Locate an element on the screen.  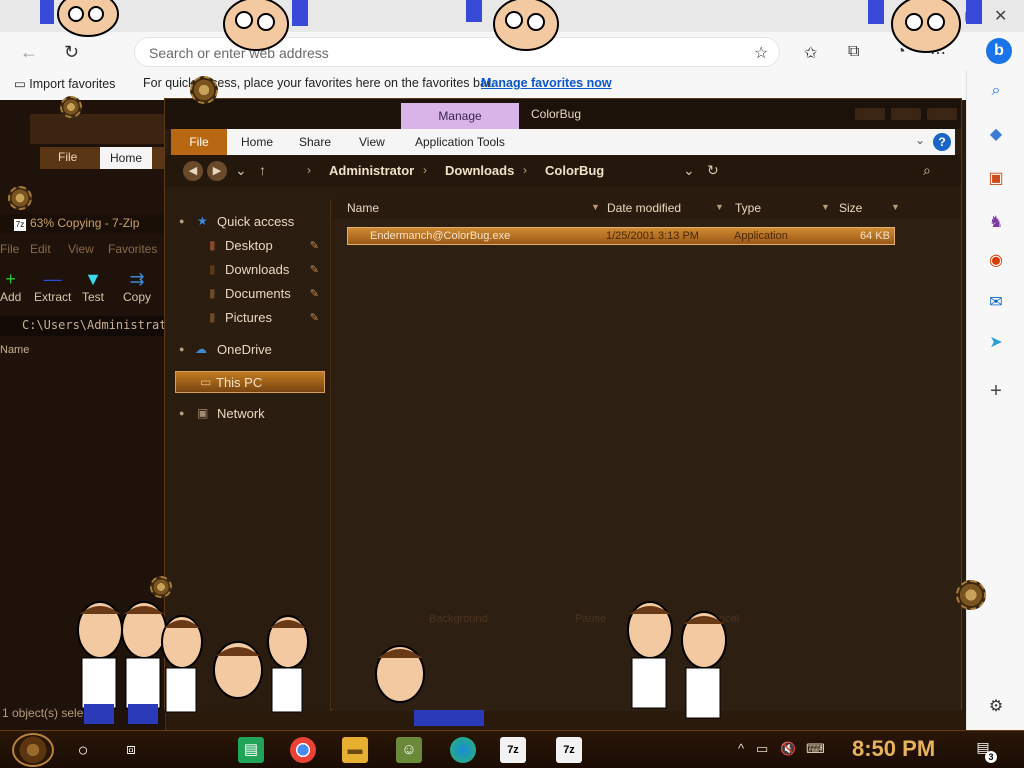
chess-icon: ♞ is located at coordinates (996, 223).